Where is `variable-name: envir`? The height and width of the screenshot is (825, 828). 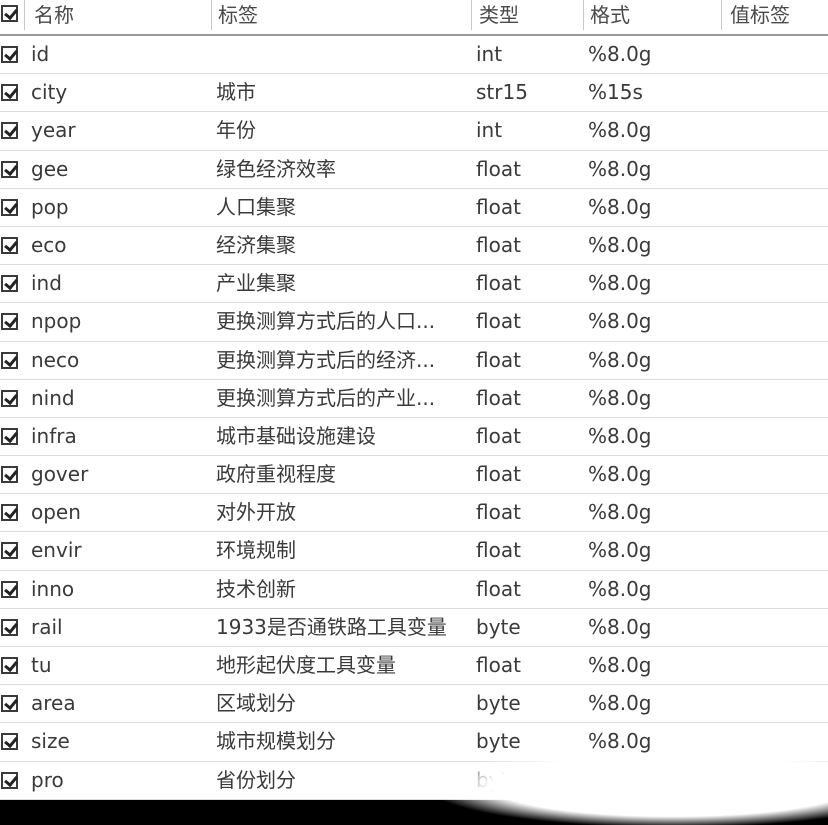 variable-name: envir is located at coordinates (56, 550).